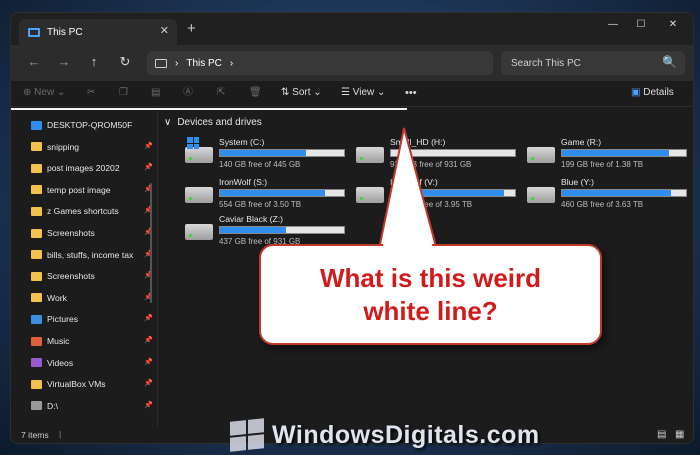  I want to click on watermark-text: WindowsDigitals.com, so click(406, 434).